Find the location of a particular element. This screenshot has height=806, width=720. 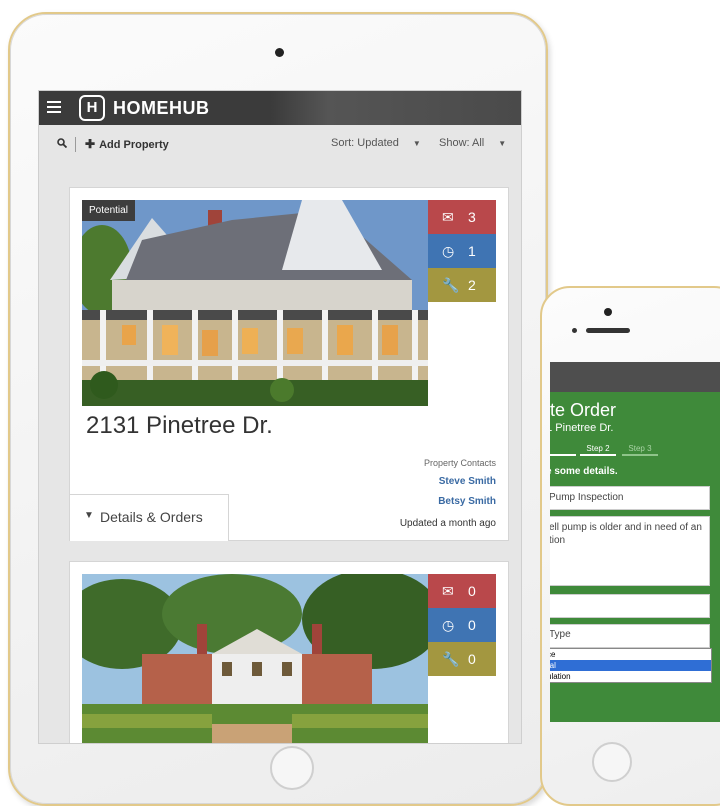

phone-home-button is located at coordinates (612, 762).